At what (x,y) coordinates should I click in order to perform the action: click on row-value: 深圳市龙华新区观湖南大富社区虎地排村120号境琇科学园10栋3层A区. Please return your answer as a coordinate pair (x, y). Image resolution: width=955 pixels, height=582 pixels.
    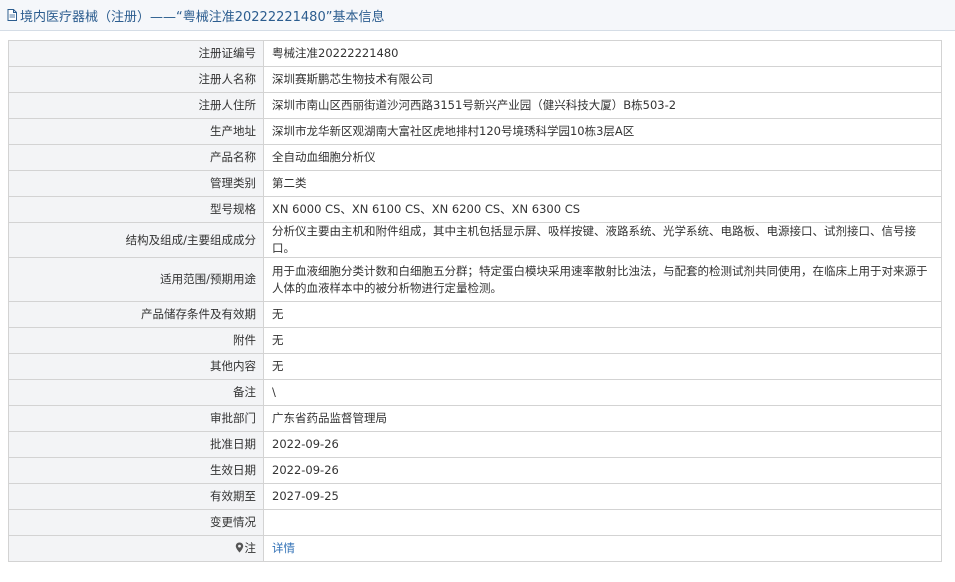
    Looking at the image, I should click on (602, 131).